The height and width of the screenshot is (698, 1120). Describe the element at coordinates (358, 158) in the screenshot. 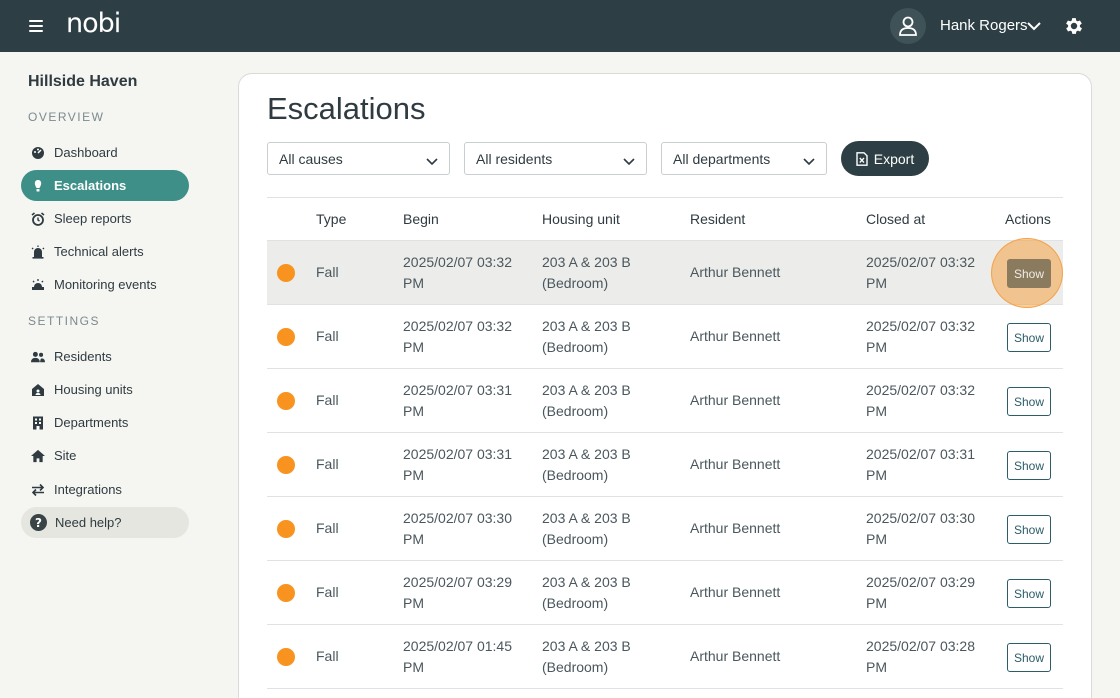

I see `causes-filter-select: All causes` at that location.